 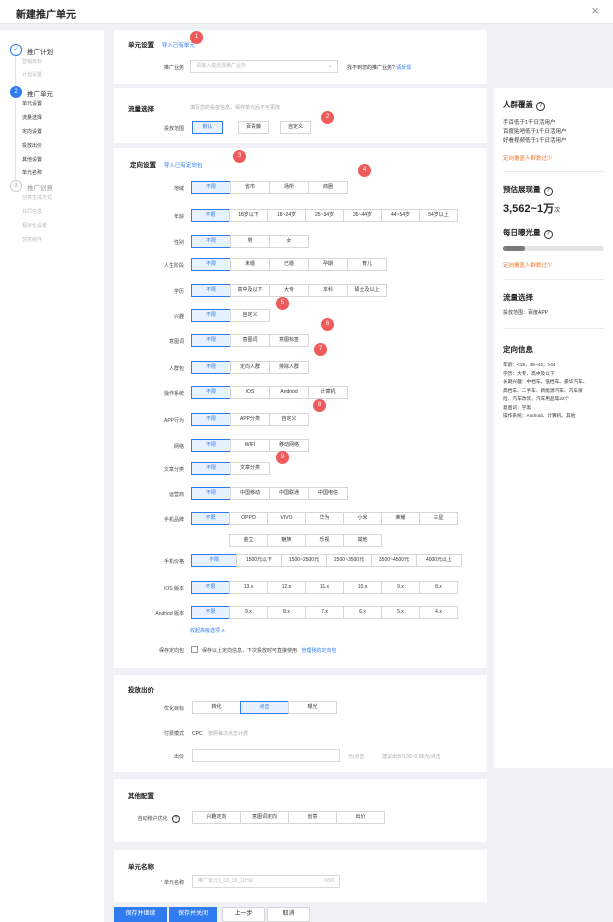 I want to click on substep-item: 计划设置, so click(x=32, y=74).